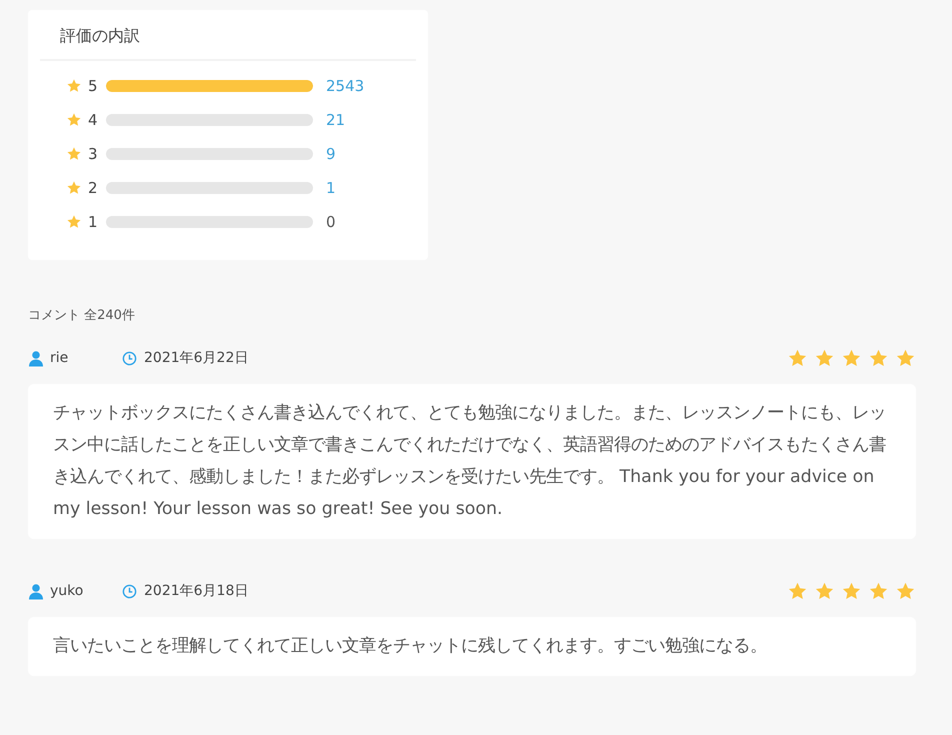 This screenshot has width=952, height=735. Describe the element at coordinates (93, 187) in the screenshot. I see `rating-label: 2` at that location.